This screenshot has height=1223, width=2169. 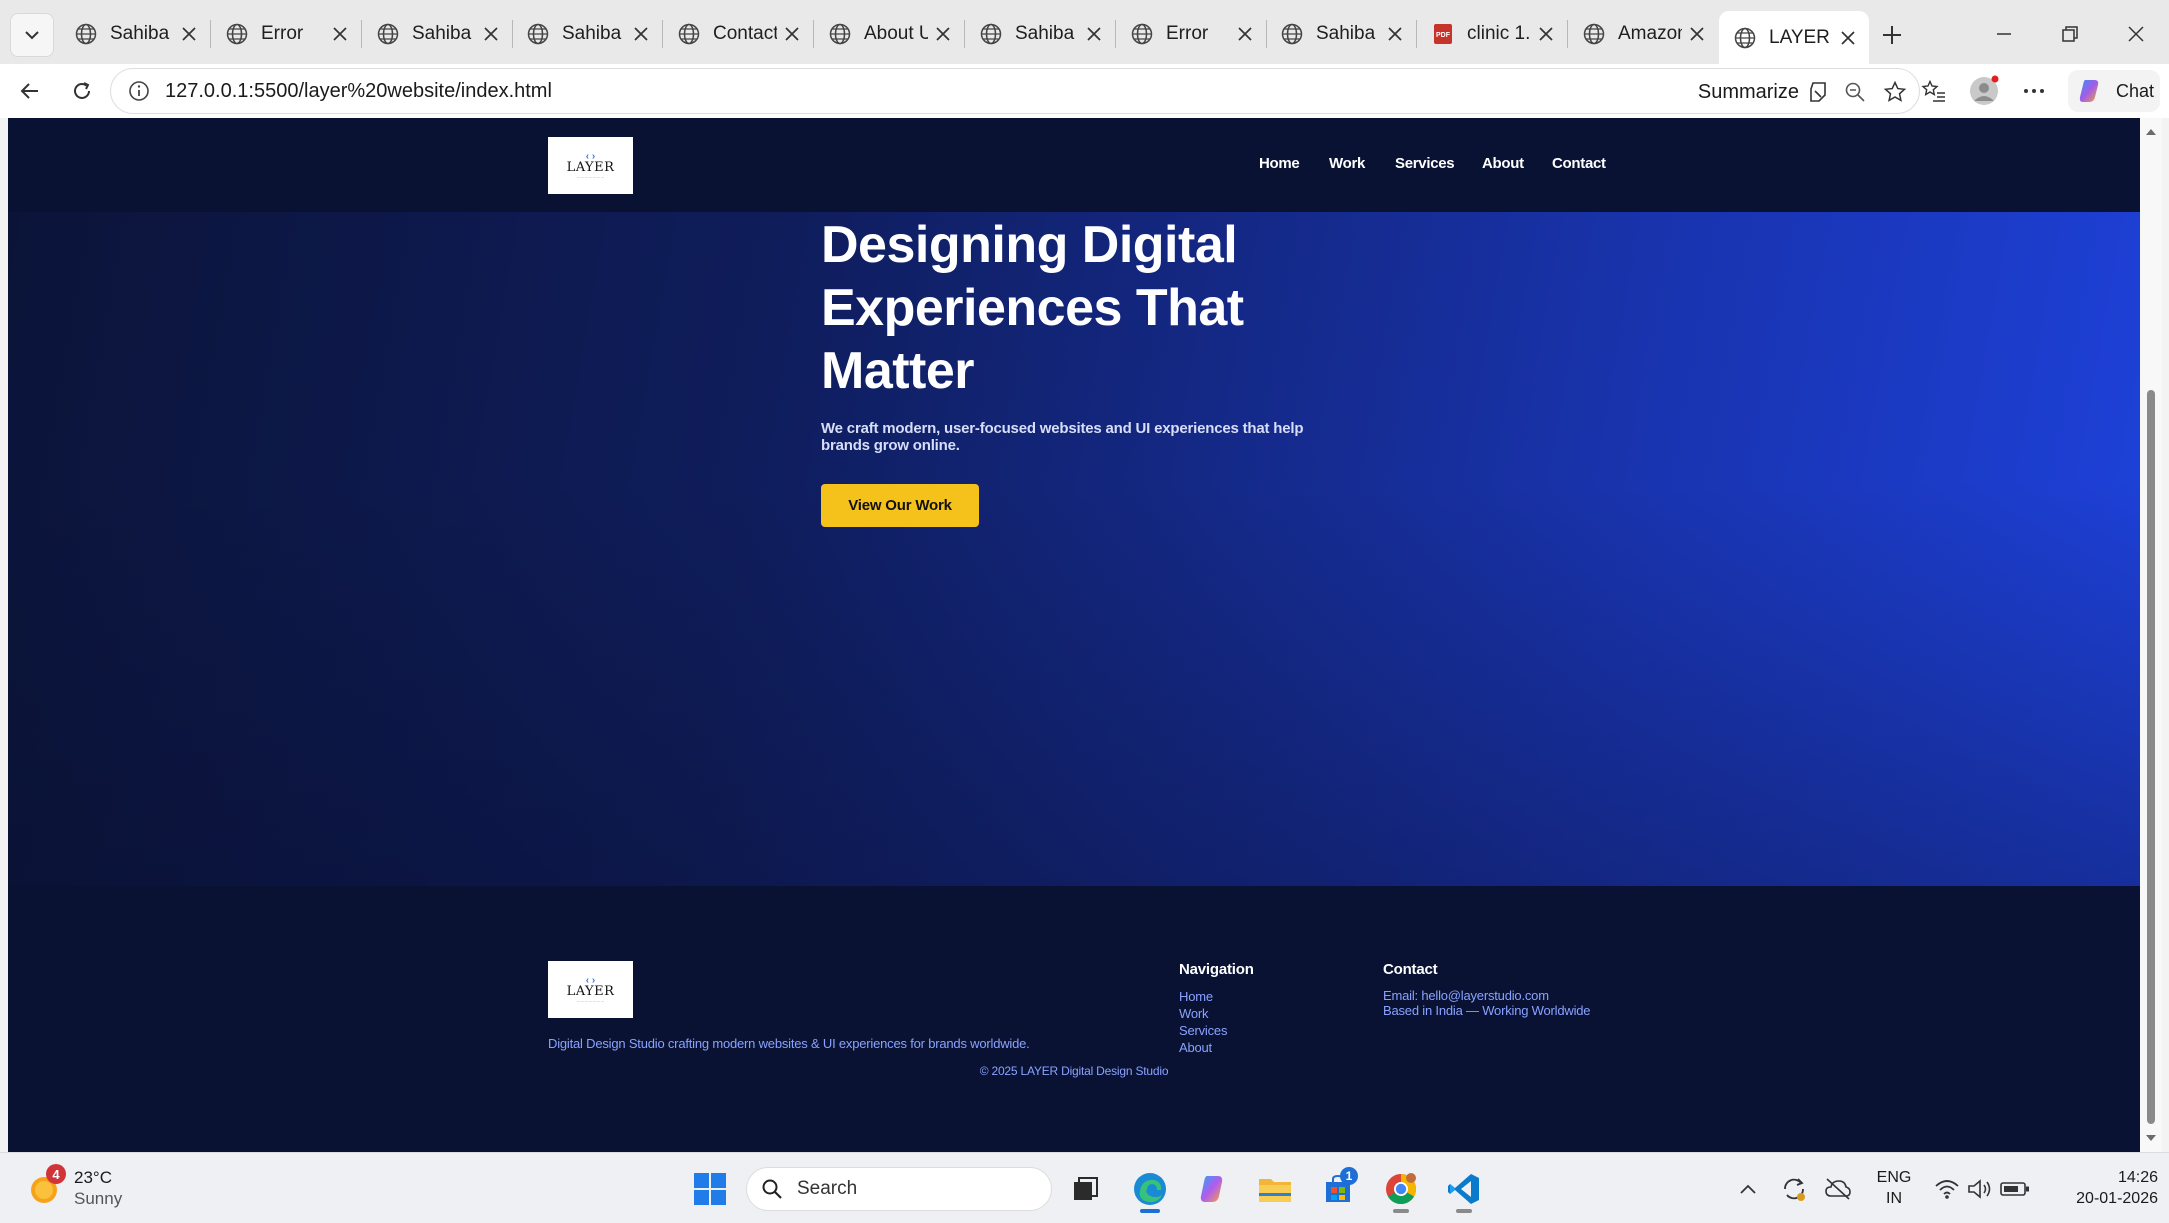 I want to click on start-button, so click(x=710, y=1189).